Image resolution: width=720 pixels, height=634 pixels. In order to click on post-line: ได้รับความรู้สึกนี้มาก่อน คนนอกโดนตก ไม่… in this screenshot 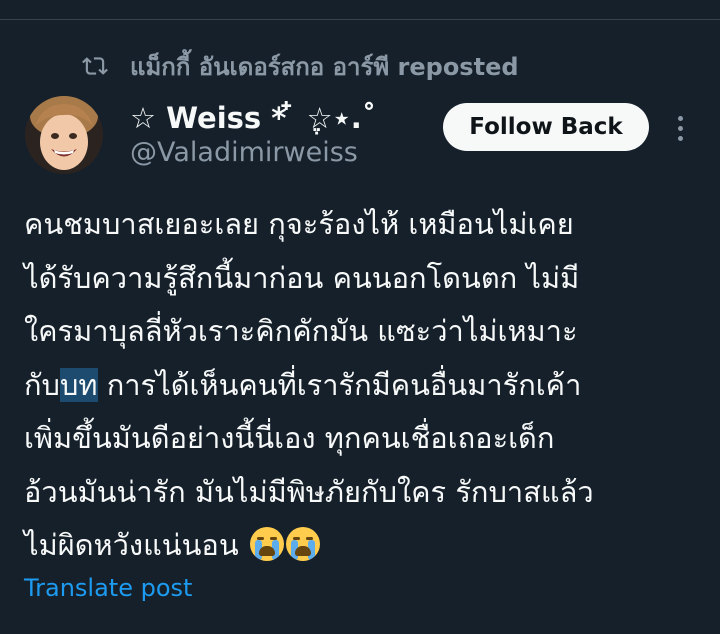, I will do `click(302, 277)`.